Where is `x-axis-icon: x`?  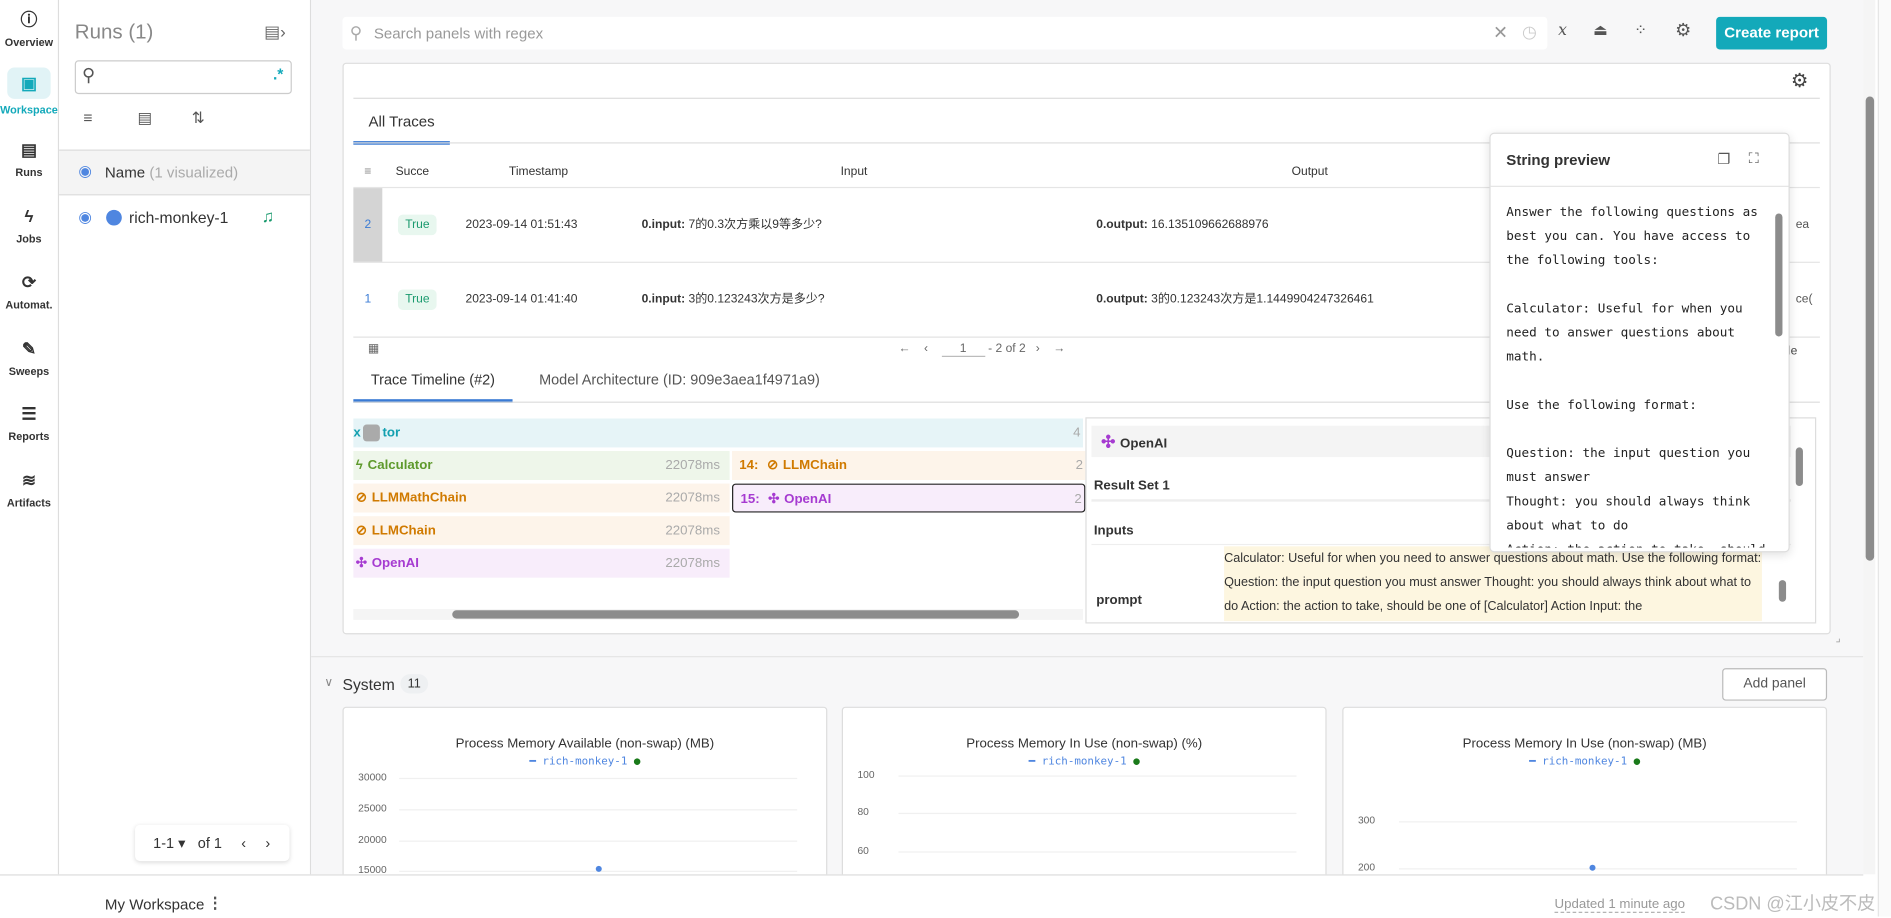 x-axis-icon: x is located at coordinates (1562, 31).